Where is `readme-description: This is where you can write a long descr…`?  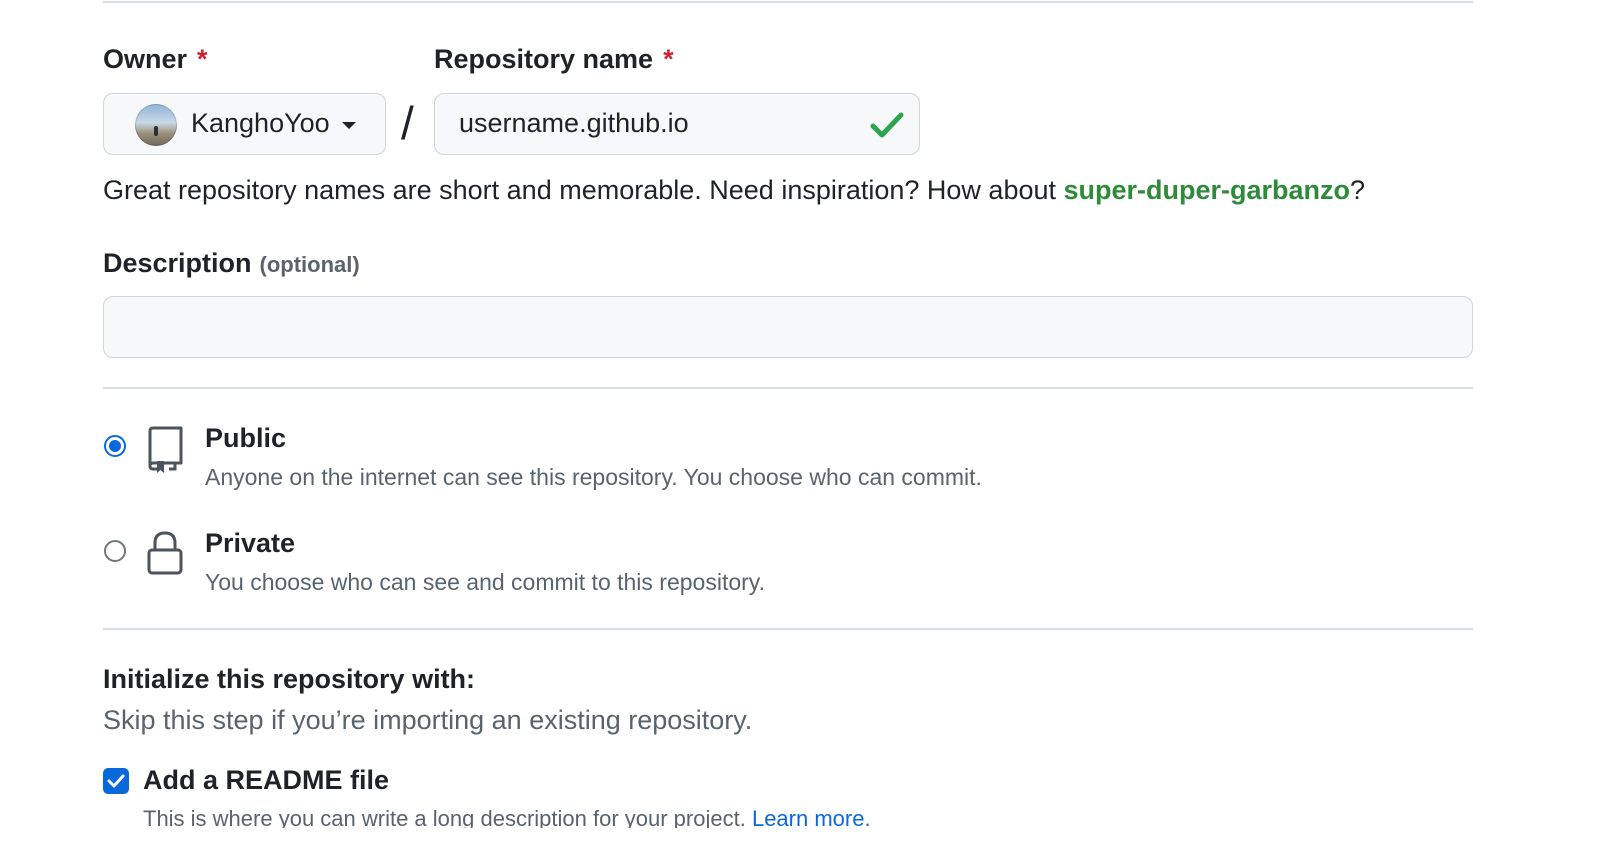
readme-description: This is where you can write a long descr… is located at coordinates (507, 817).